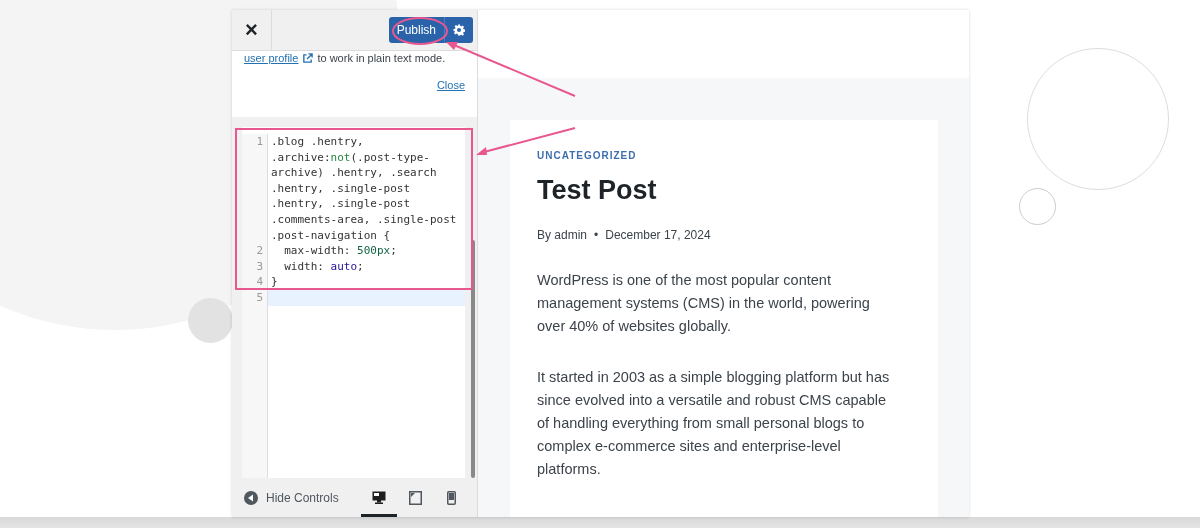 This screenshot has height=528, width=1200. Describe the element at coordinates (381, 58) in the screenshot. I see `notice-text: to work in plain text mode.` at that location.